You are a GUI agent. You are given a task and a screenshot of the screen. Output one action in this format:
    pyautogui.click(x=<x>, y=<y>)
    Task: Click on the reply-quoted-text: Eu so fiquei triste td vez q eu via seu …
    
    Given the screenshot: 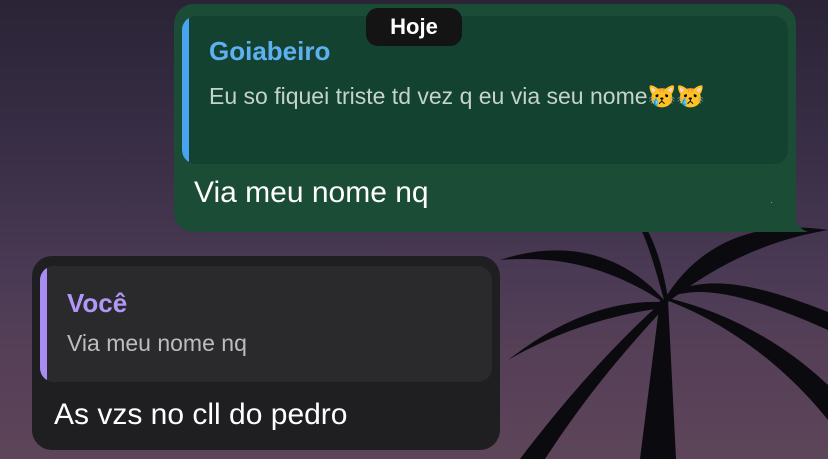 What is the action you would take?
    pyautogui.click(x=457, y=96)
    